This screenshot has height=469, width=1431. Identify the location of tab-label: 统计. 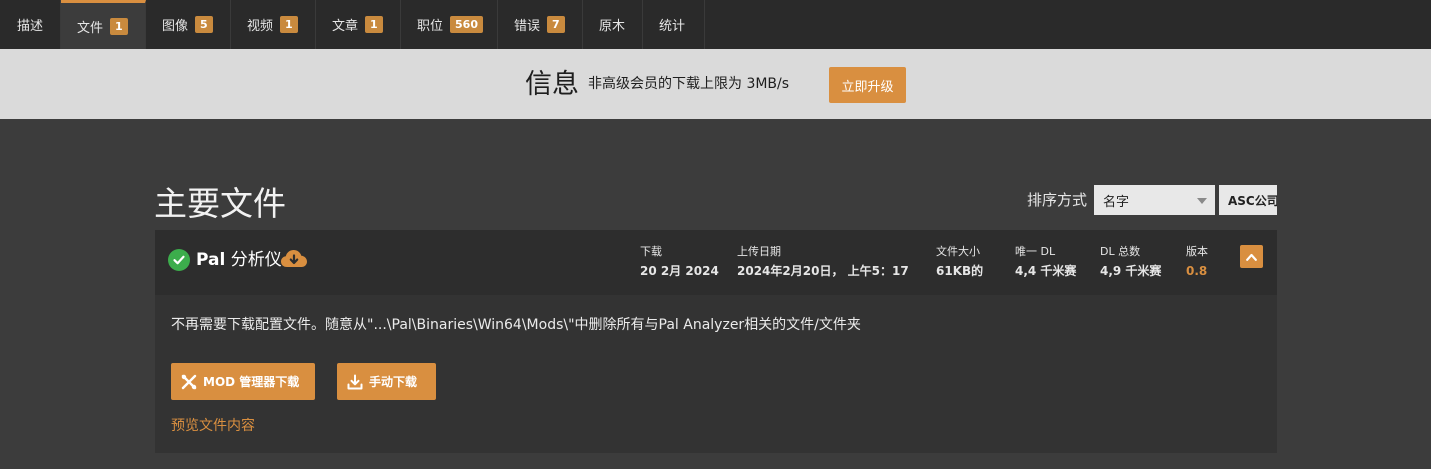
(672, 26).